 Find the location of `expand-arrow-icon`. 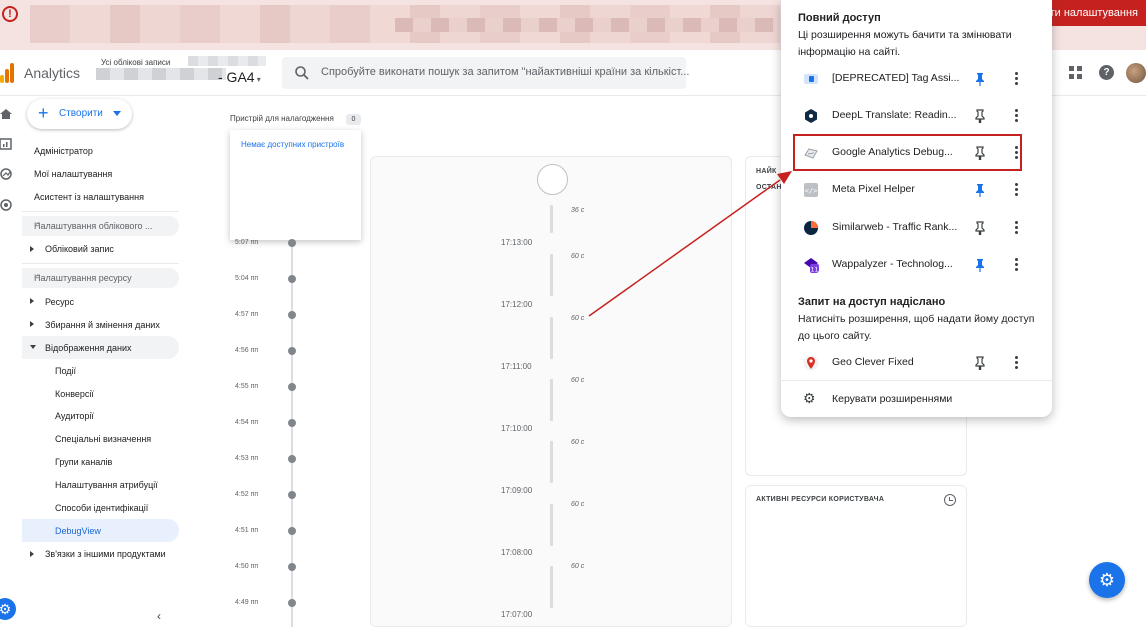

expand-arrow-icon is located at coordinates (32, 324).